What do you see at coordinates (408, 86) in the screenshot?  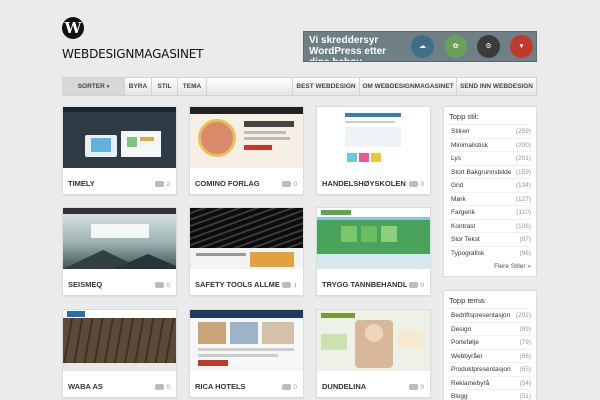 I see `nav-about: OM WEBDESIGNMAGASINET` at bounding box center [408, 86].